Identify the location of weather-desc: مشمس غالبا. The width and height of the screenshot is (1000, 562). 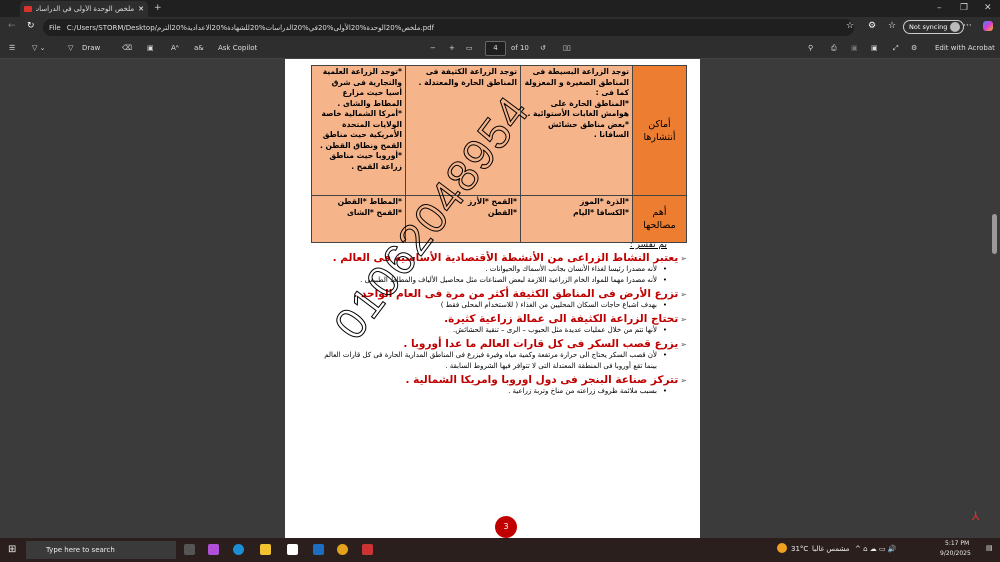
(830, 549).